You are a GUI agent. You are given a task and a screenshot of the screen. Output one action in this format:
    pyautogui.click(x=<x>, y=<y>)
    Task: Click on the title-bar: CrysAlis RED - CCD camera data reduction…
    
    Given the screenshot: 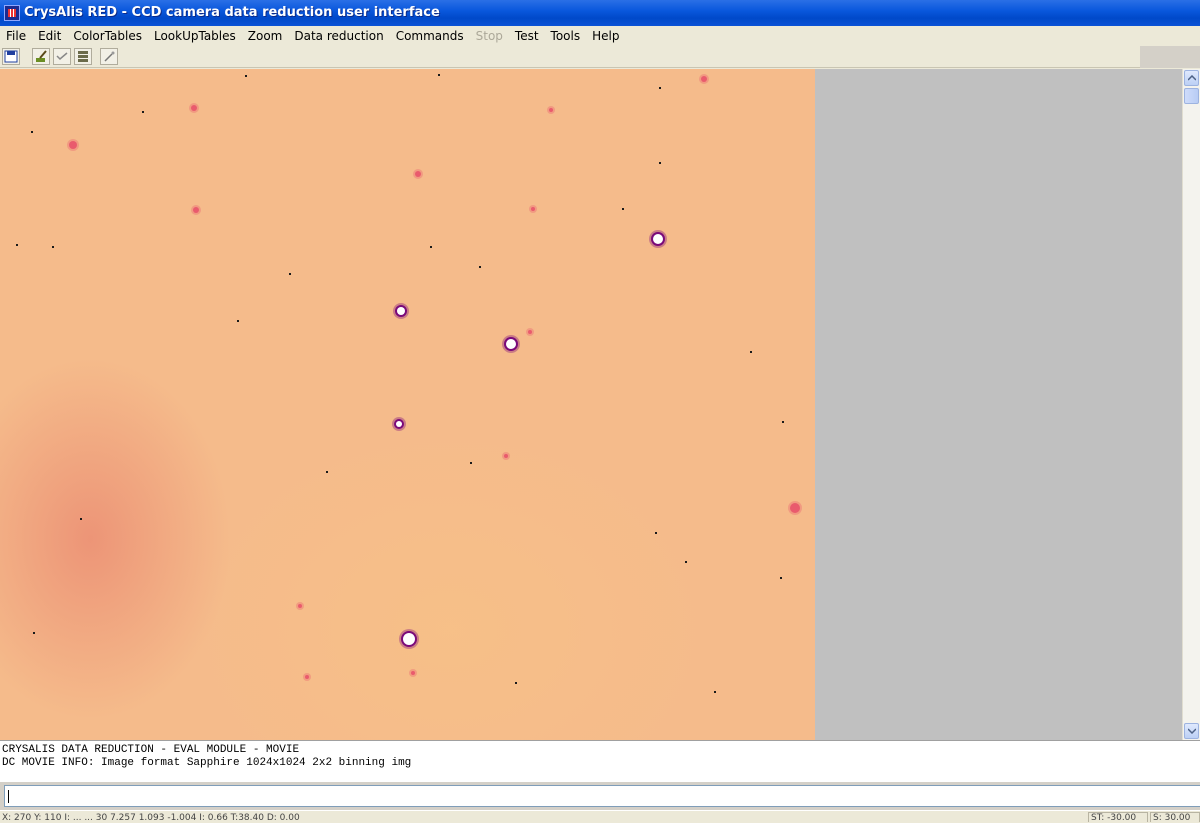 What is the action you would take?
    pyautogui.click(x=600, y=13)
    